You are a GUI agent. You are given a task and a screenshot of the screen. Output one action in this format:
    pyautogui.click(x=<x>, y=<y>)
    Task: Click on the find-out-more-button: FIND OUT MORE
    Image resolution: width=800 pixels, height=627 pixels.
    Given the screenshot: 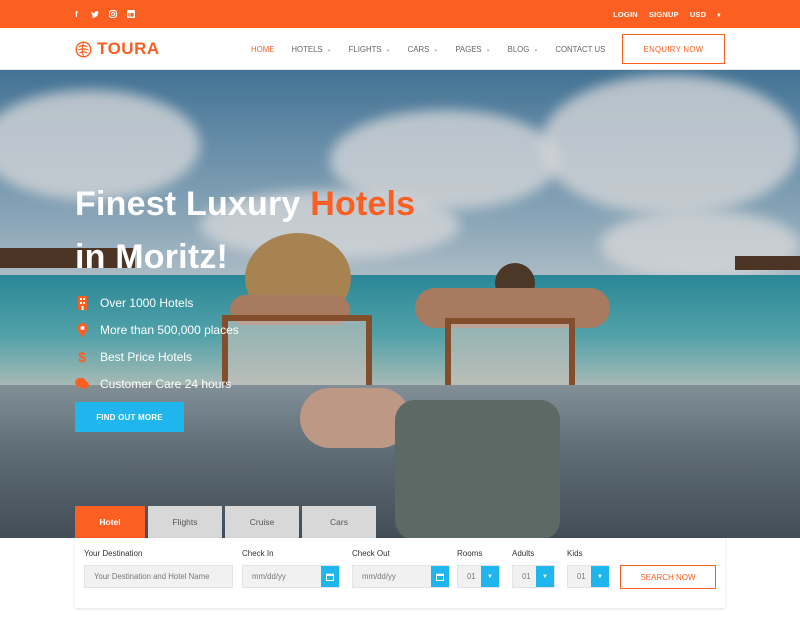 What is the action you would take?
    pyautogui.click(x=129, y=417)
    